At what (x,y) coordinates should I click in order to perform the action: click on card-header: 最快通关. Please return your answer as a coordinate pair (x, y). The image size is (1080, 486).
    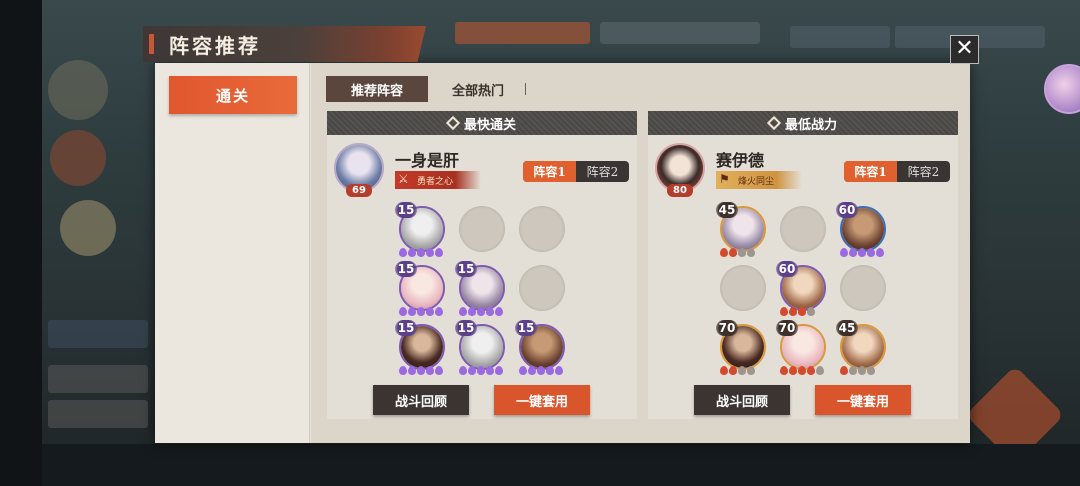
    Looking at the image, I should click on (482, 123).